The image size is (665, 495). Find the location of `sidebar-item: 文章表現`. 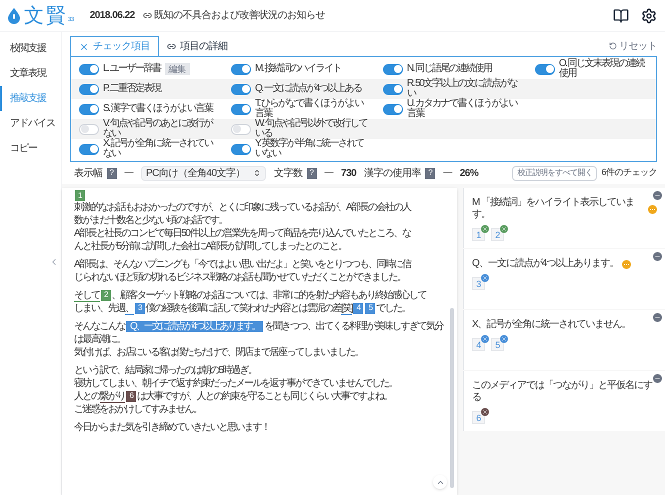

sidebar-item: 文章表現 is located at coordinates (30, 73).